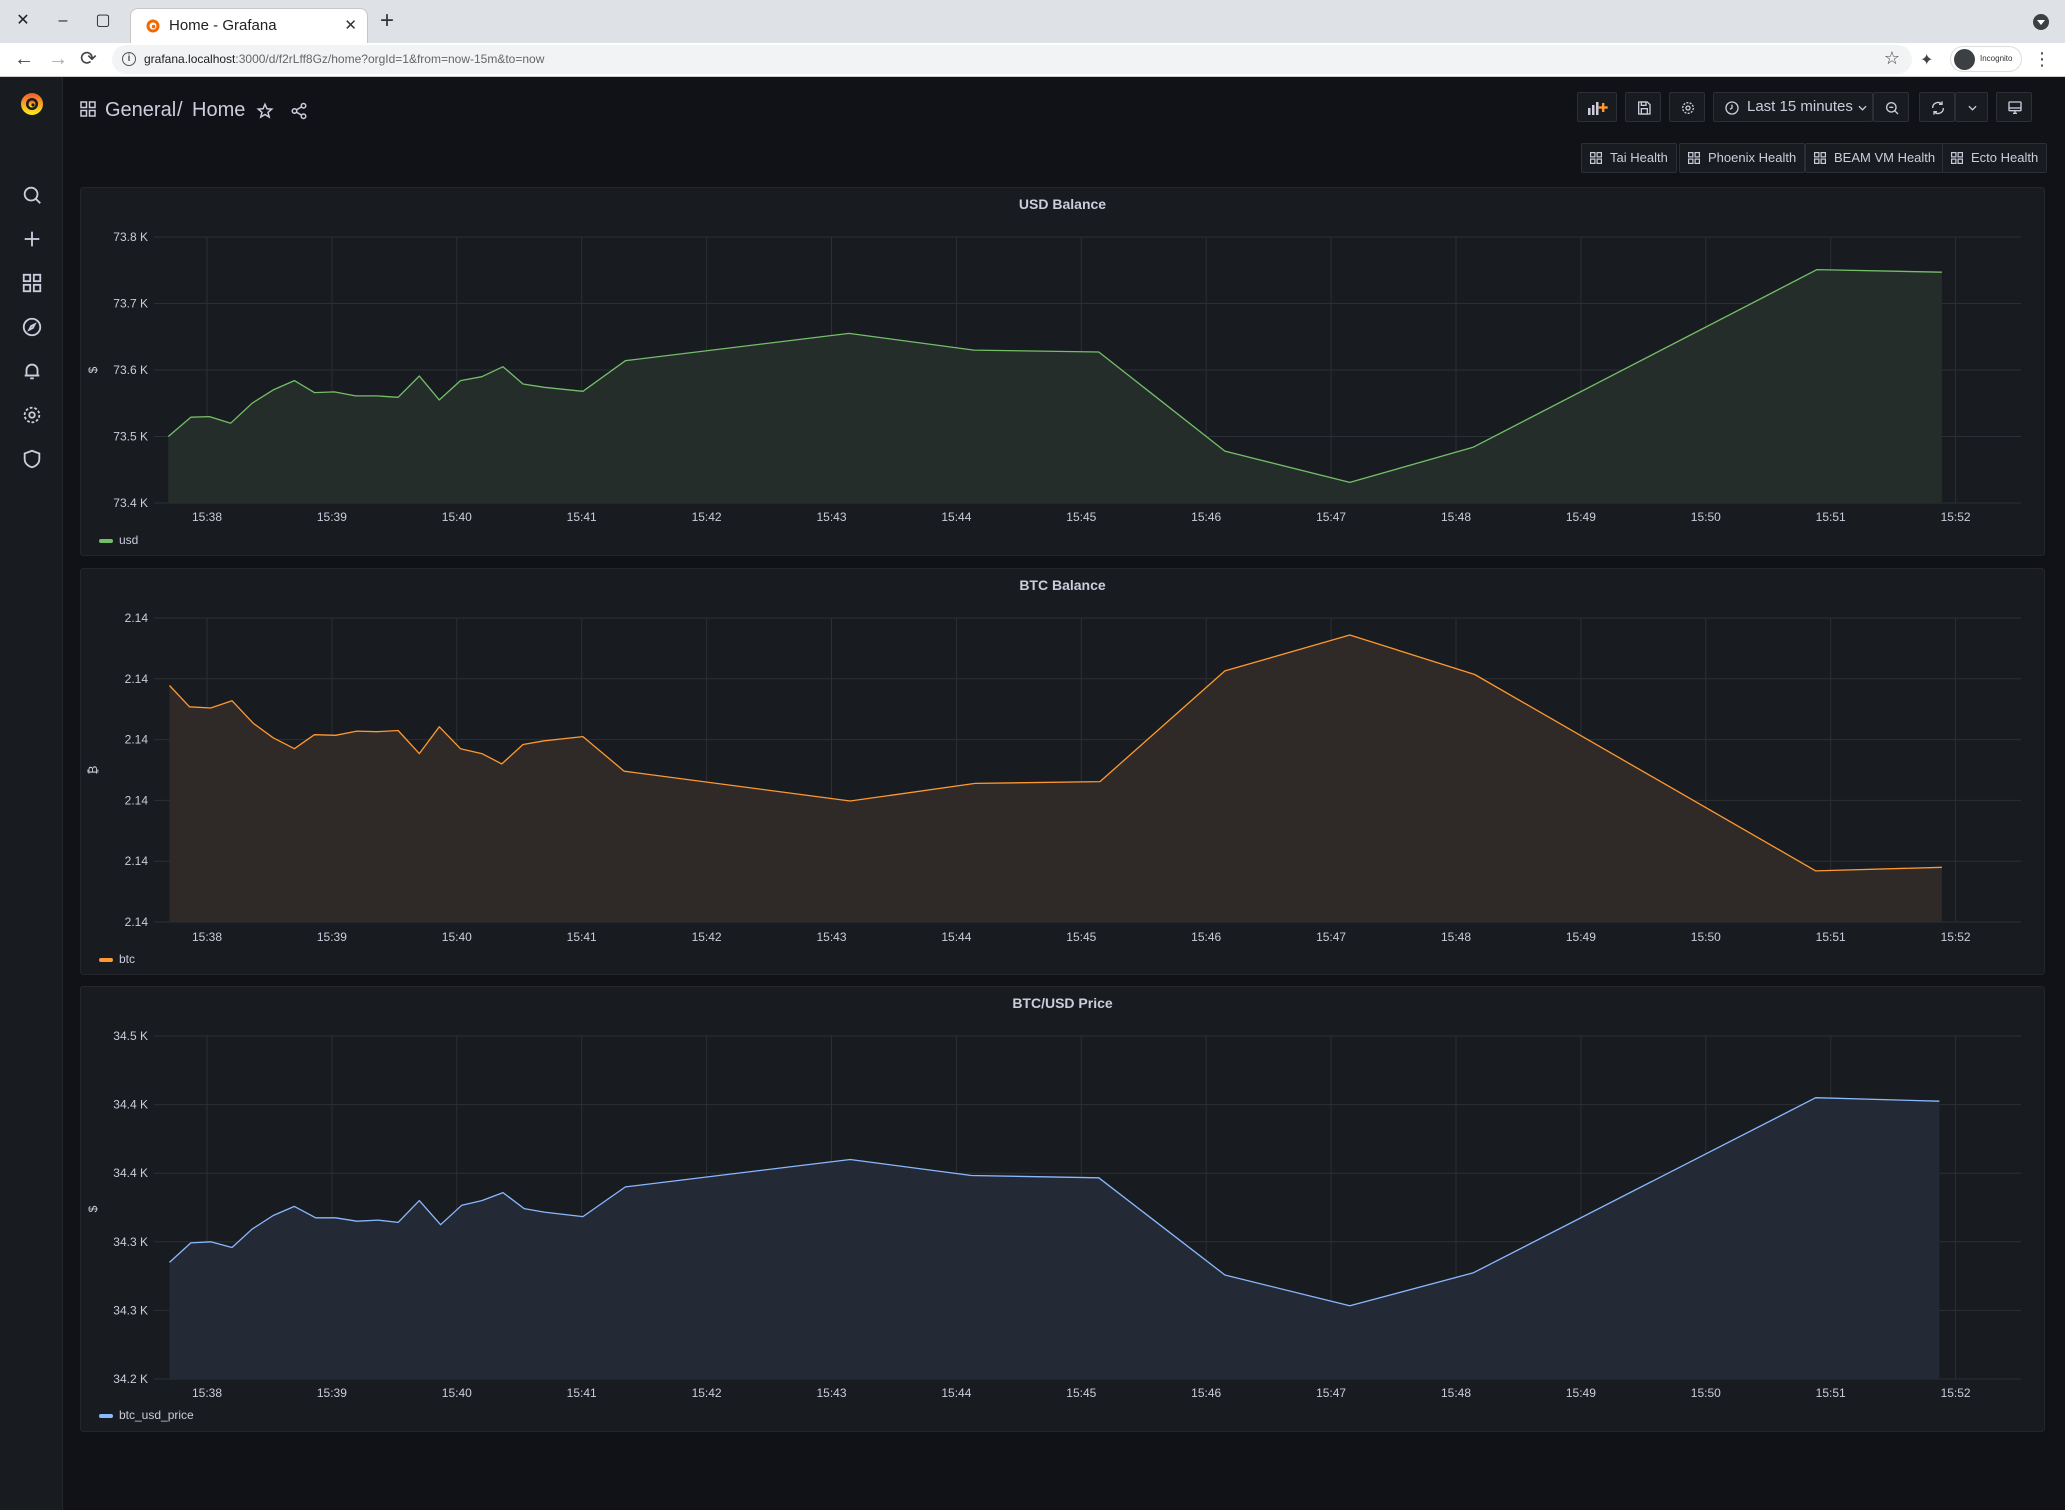 The height and width of the screenshot is (1510, 2065). I want to click on series-area-usd, so click(1055, 386).